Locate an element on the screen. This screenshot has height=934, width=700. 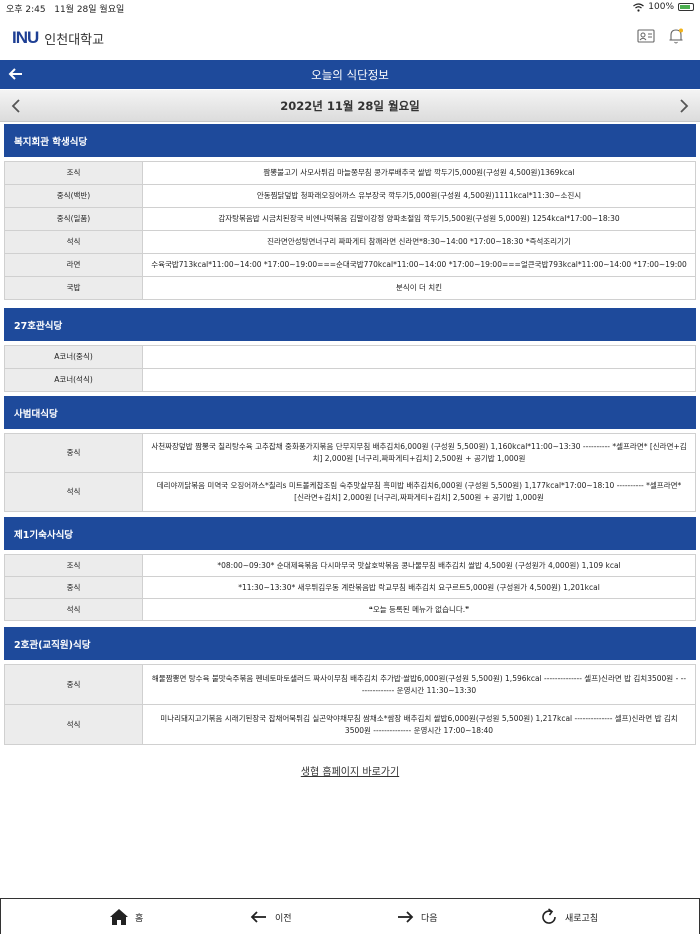
section-header: 제1기숙사식당 is located at coordinates (350, 533).